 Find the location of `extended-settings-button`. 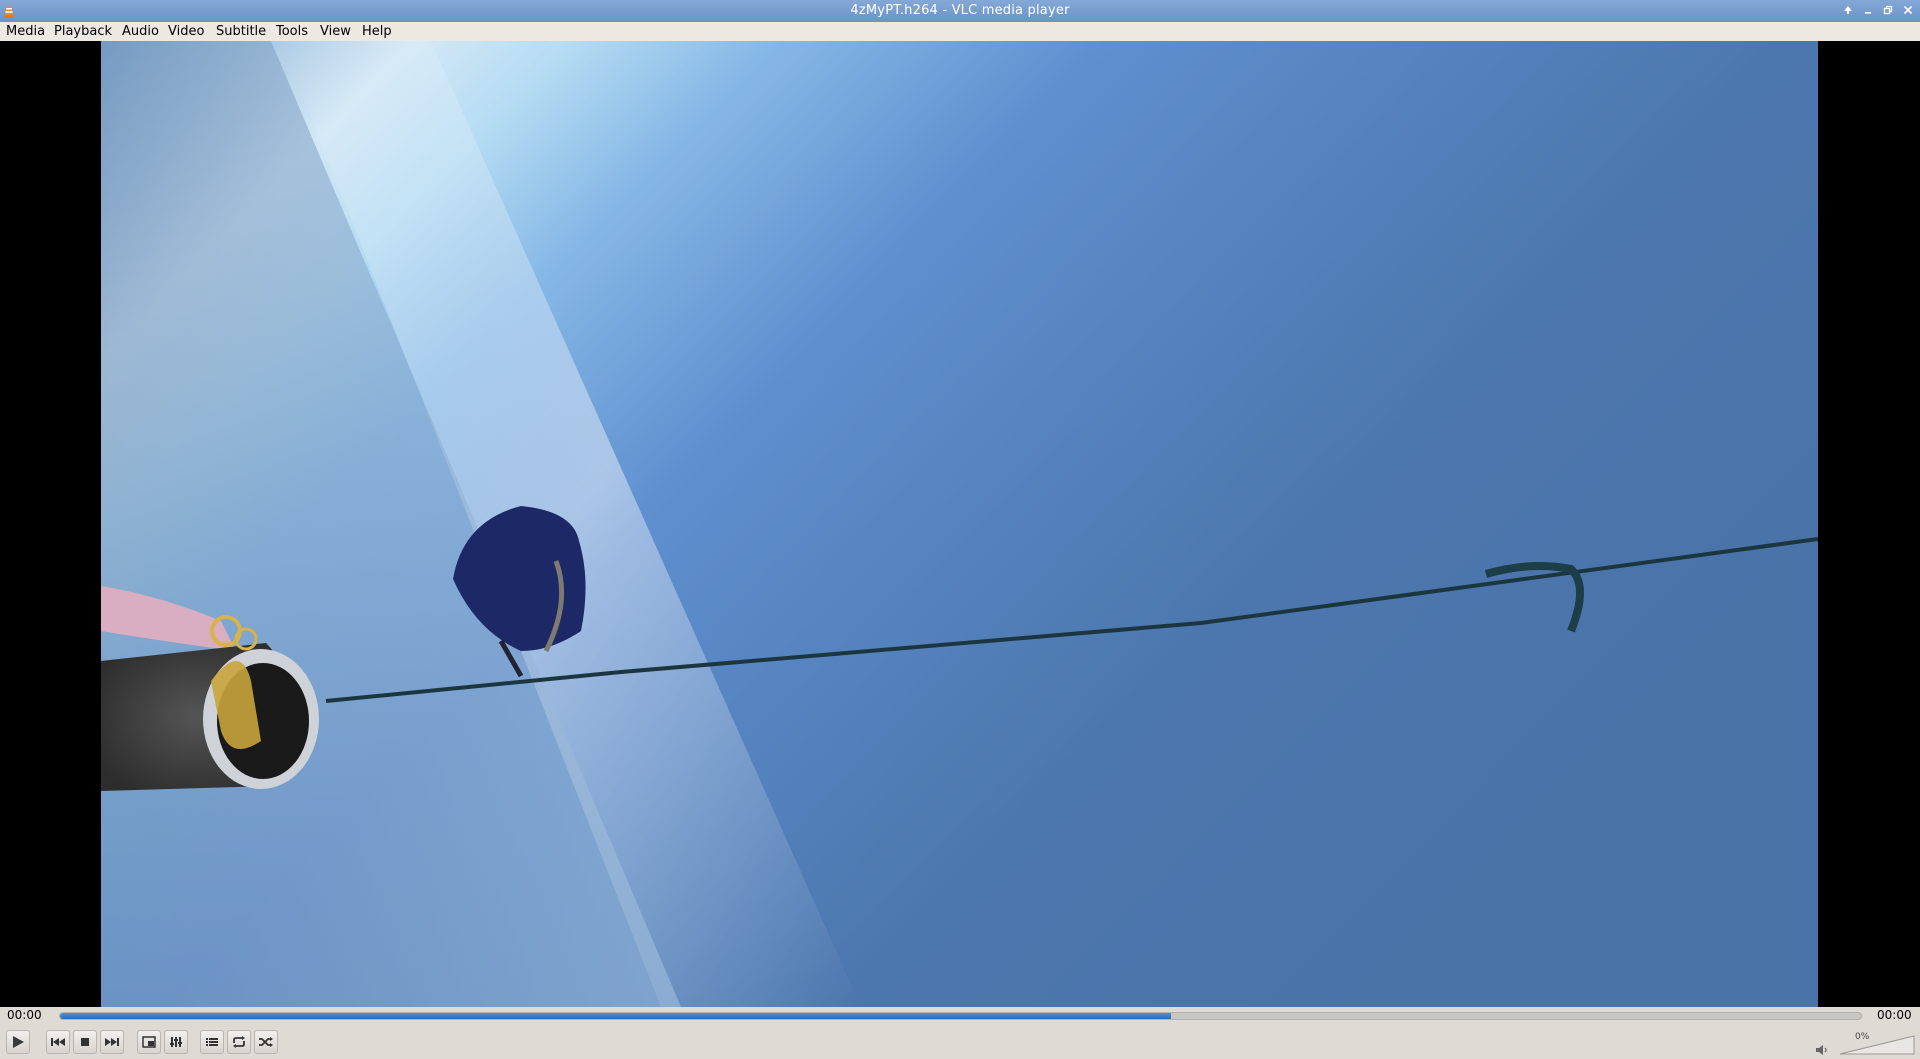

extended-settings-button is located at coordinates (176, 1042).